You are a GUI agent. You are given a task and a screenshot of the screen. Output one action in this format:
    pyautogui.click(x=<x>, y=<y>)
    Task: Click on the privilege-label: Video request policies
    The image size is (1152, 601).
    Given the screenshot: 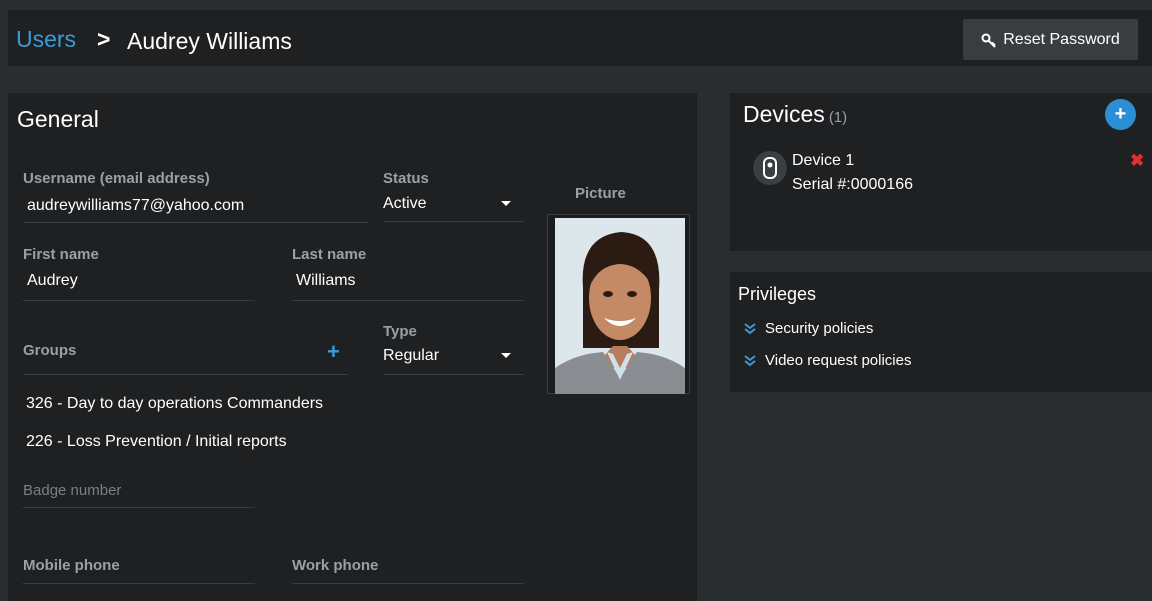 What is the action you would take?
    pyautogui.click(x=838, y=360)
    